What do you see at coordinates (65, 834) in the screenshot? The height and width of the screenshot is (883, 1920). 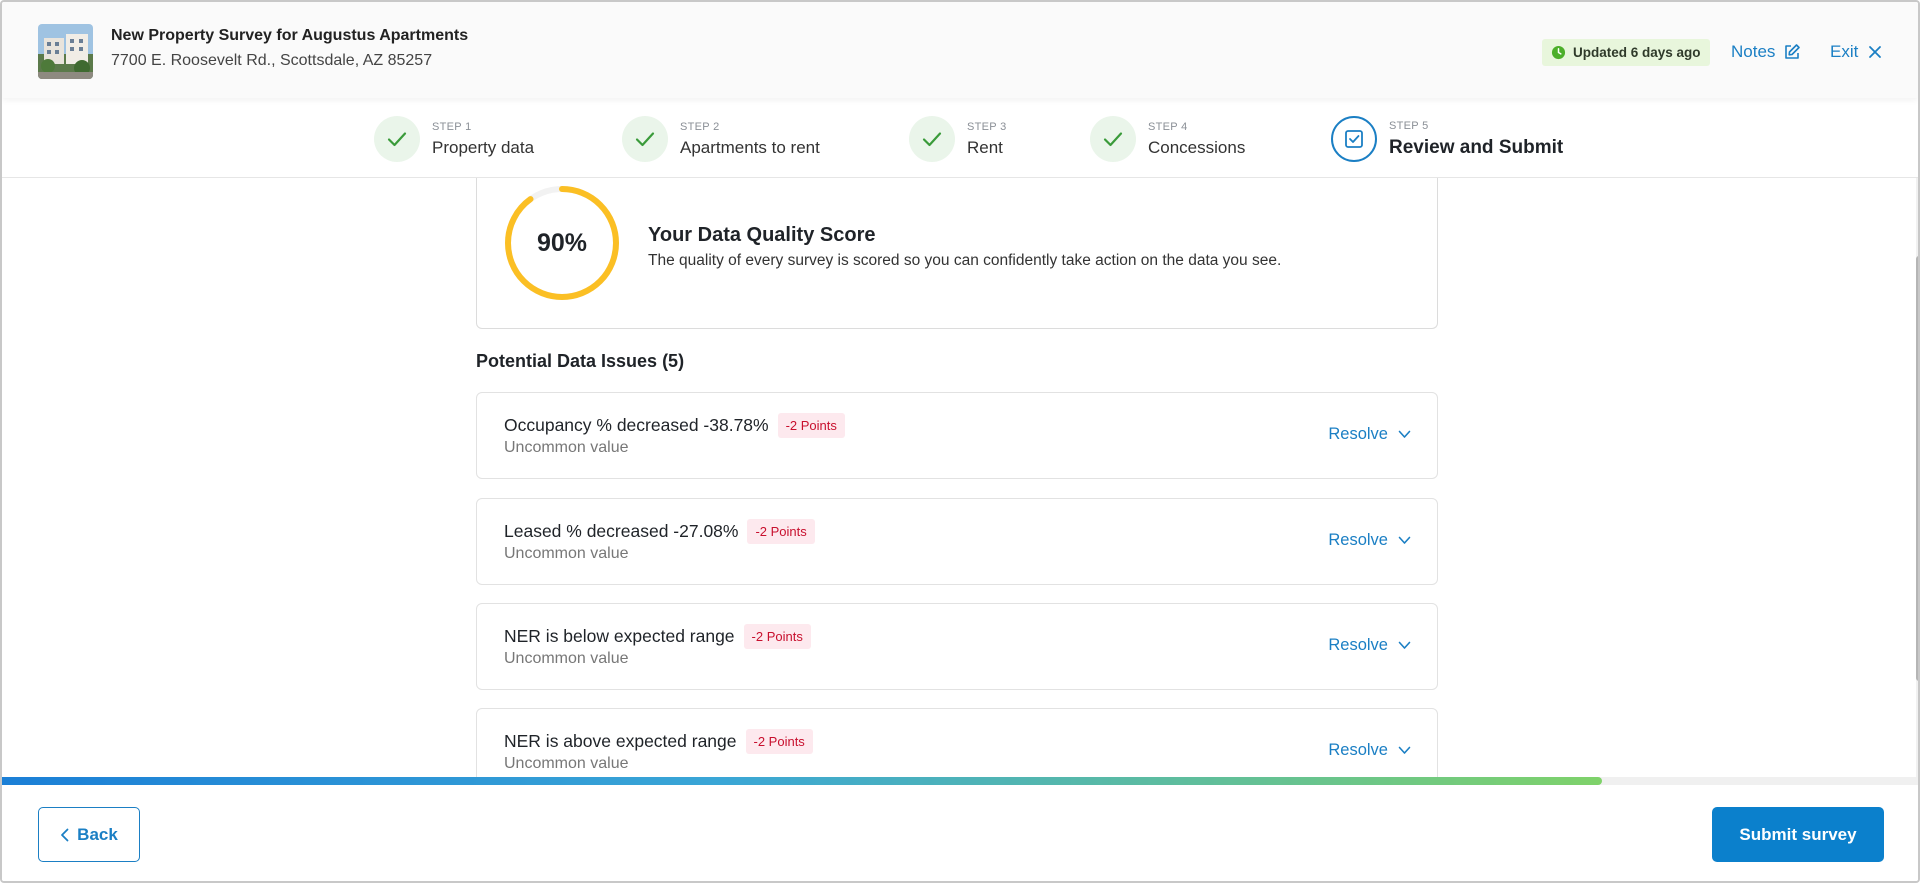 I see `chevron-left-icon` at bounding box center [65, 834].